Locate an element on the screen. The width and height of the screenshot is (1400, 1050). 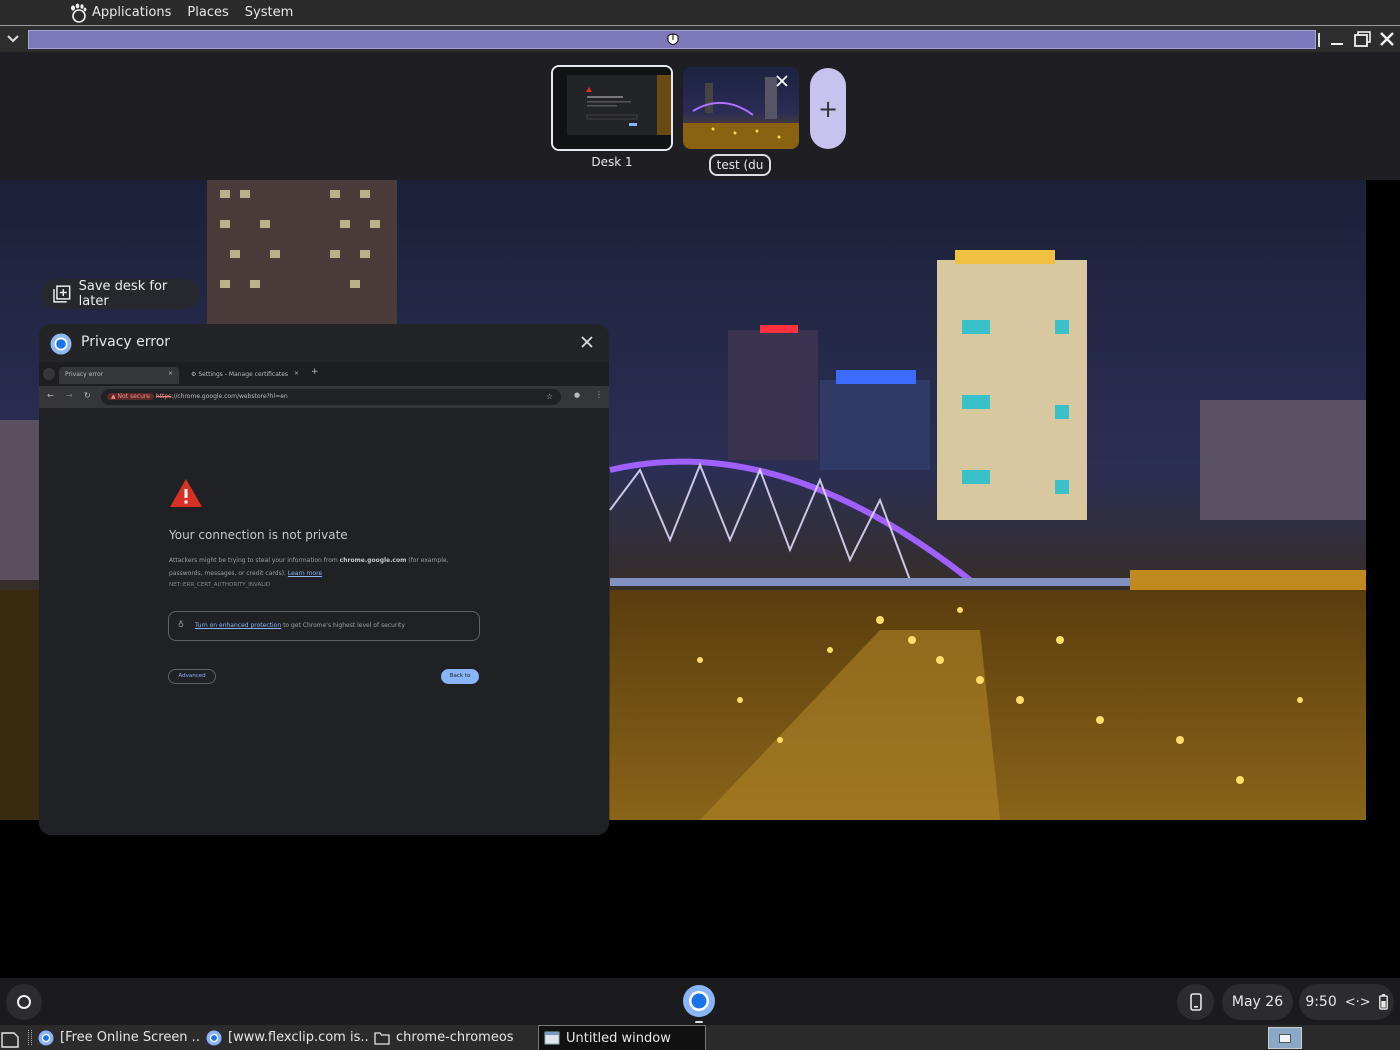
task-label: Untitled window is located at coordinates (618, 1038).